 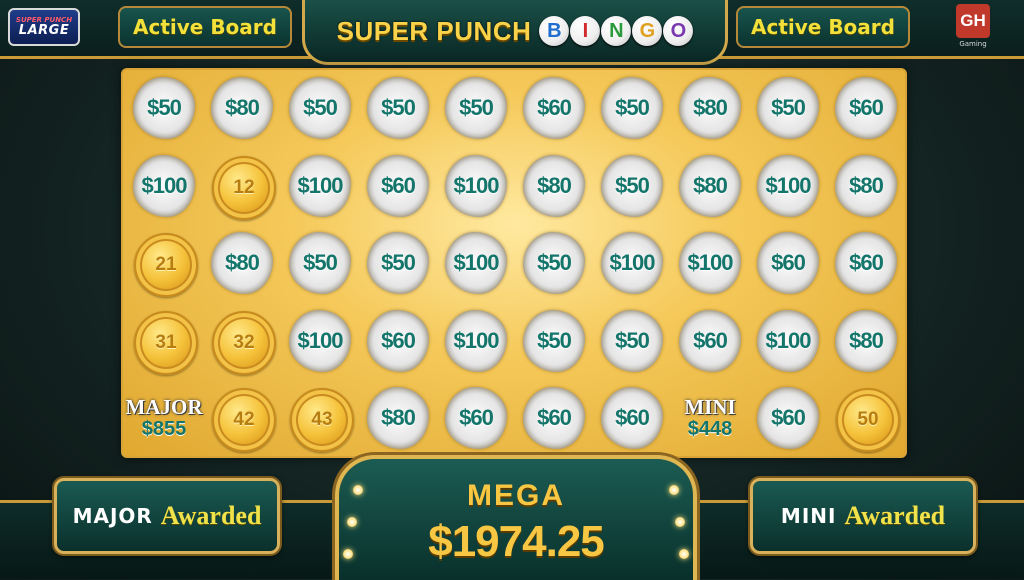 I want to click on major-status: Awarded, so click(x=211, y=515).